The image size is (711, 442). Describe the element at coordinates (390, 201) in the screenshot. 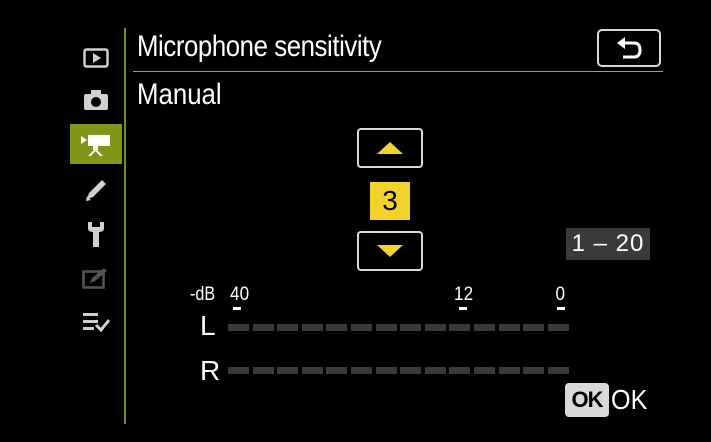

I see `sensitivity-value: 3` at that location.